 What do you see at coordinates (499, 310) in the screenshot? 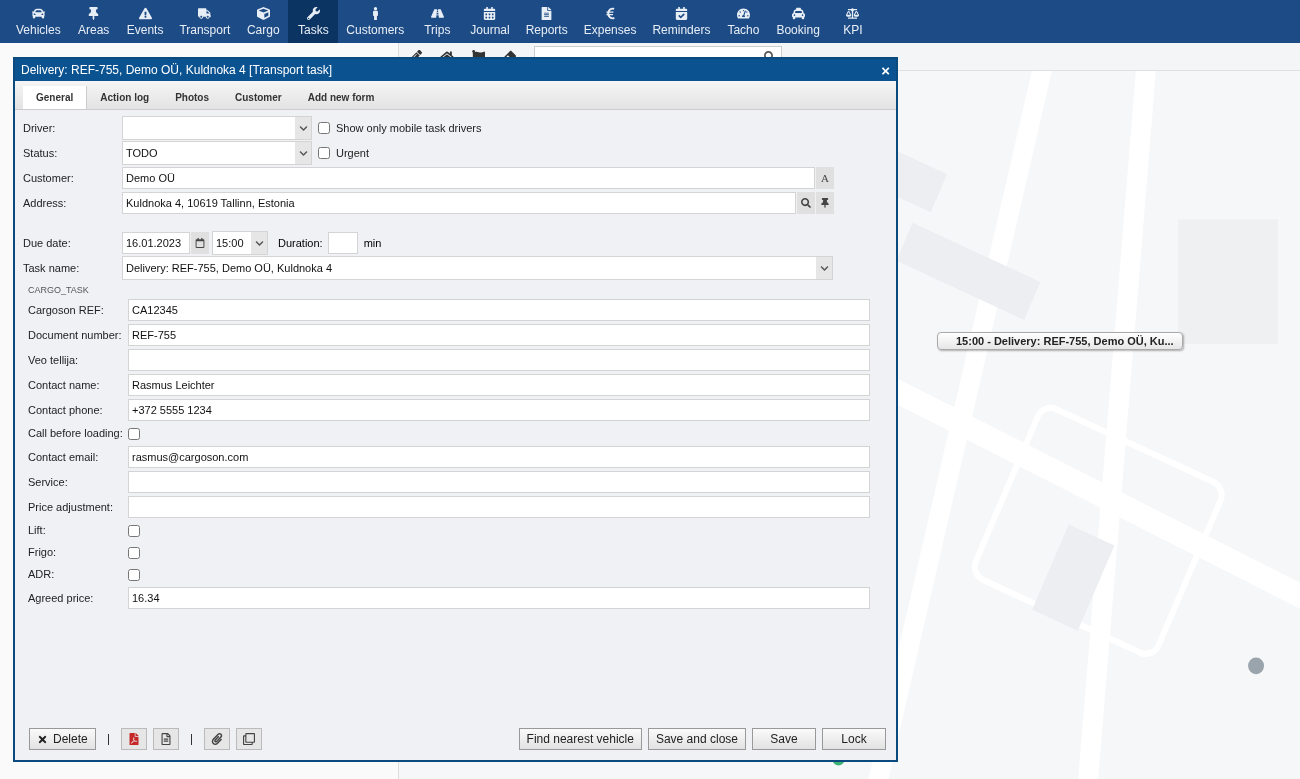
I see `input-field: CA12345` at bounding box center [499, 310].